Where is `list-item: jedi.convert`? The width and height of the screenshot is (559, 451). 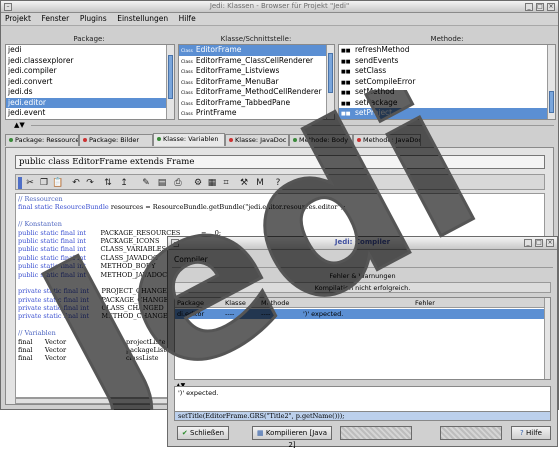
list-item: jedi.convert is located at coordinates (90, 82).